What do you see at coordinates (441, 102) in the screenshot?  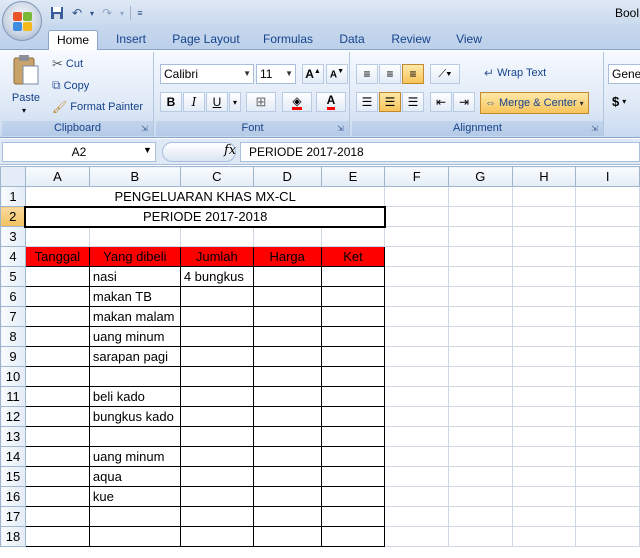 I see `decrease-indent-button: ⇤` at bounding box center [441, 102].